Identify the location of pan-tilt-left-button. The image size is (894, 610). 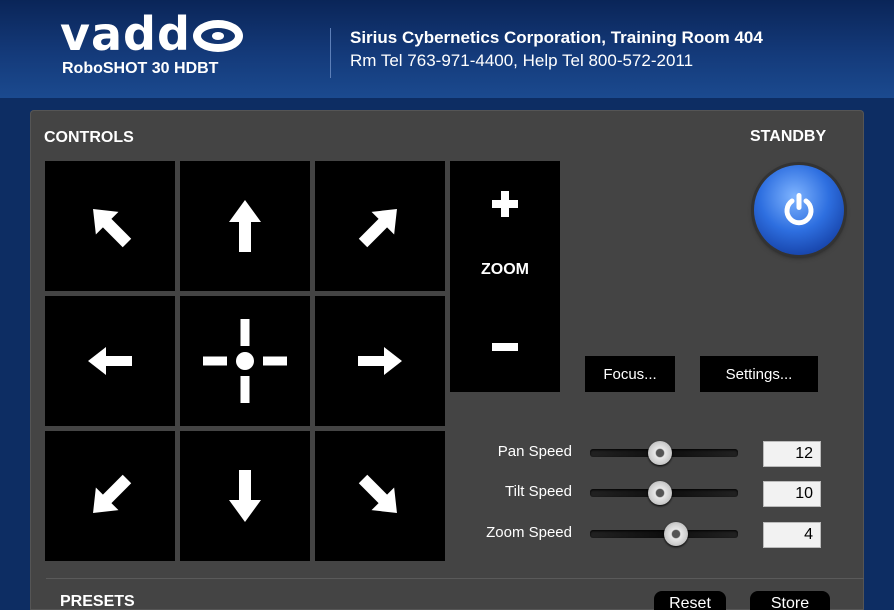
(110, 361).